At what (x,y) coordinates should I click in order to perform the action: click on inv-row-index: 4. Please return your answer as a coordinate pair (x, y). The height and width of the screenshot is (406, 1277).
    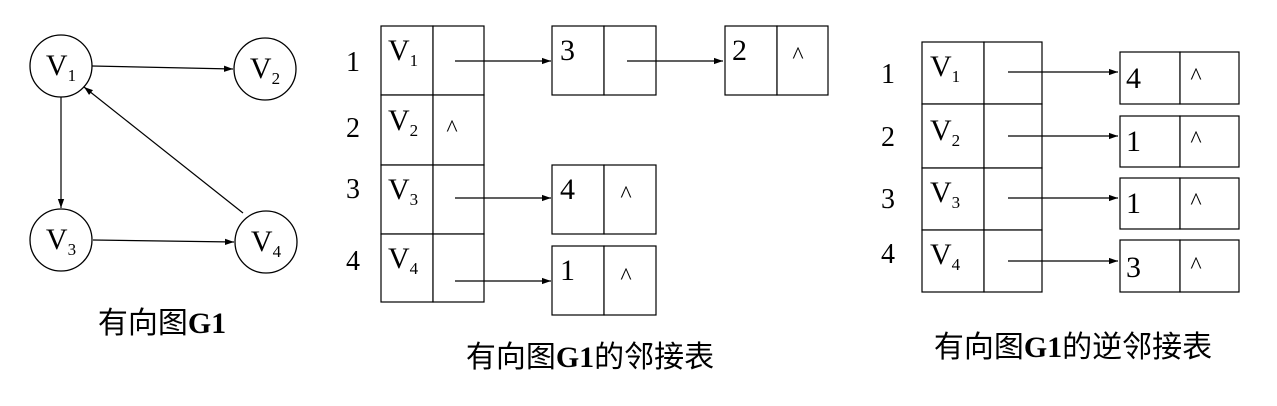
    Looking at the image, I should click on (888, 254).